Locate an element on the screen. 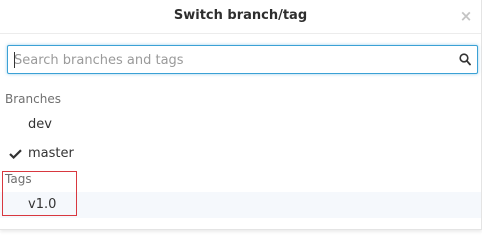  check-icon is located at coordinates (15, 154).